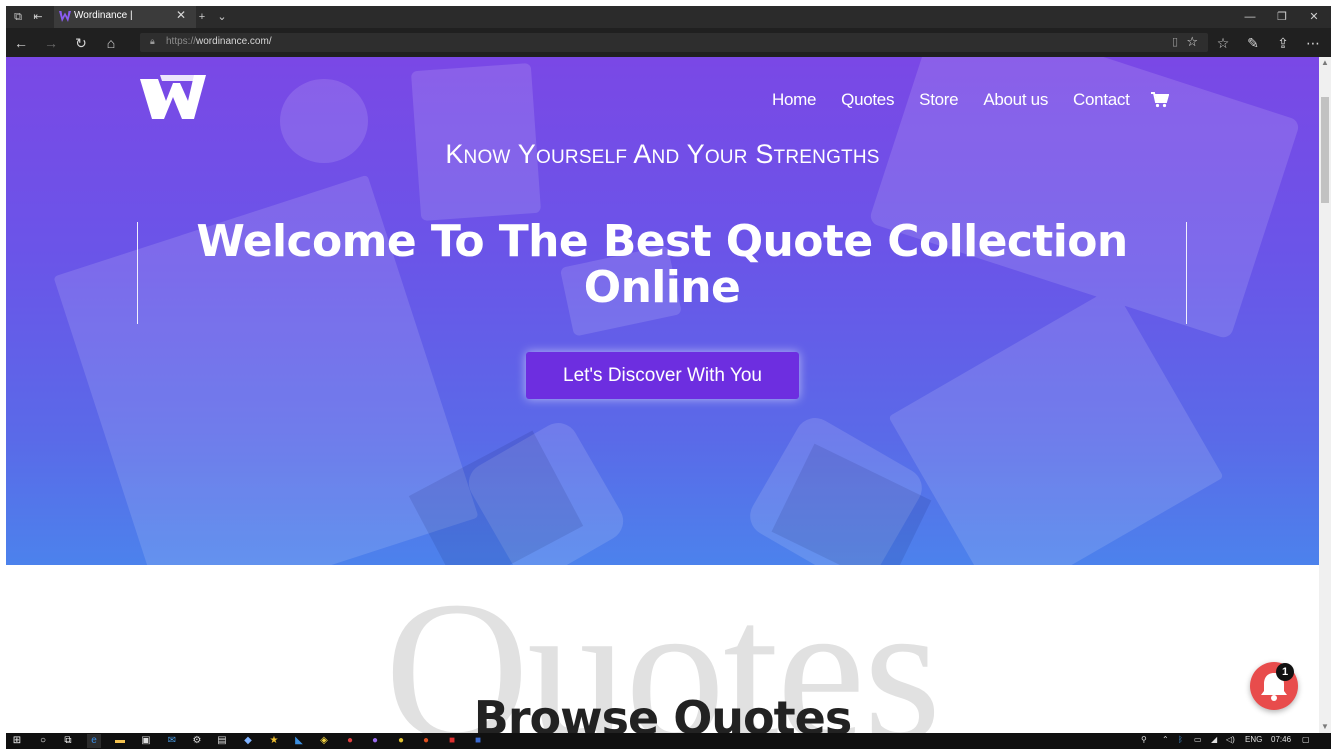 This screenshot has height=749, width=1335. I want to click on tab-close-icon: ✕, so click(181, 15).